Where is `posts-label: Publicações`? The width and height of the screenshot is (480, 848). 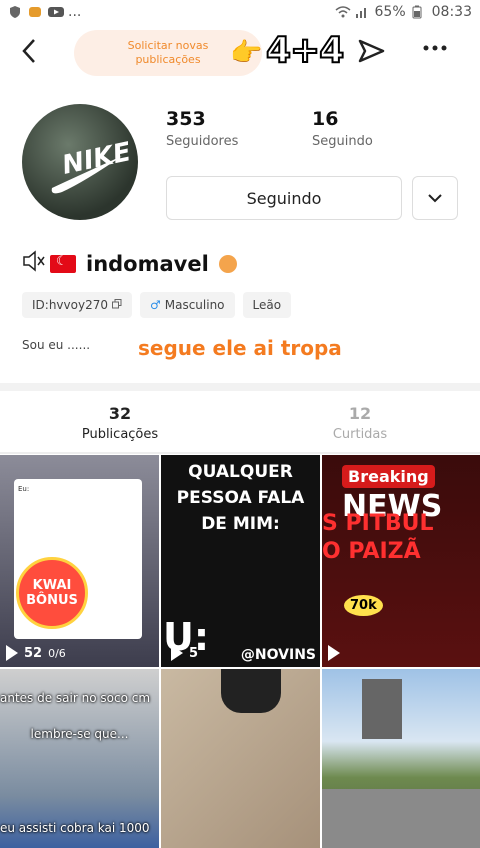 posts-label: Publicações is located at coordinates (120, 434).